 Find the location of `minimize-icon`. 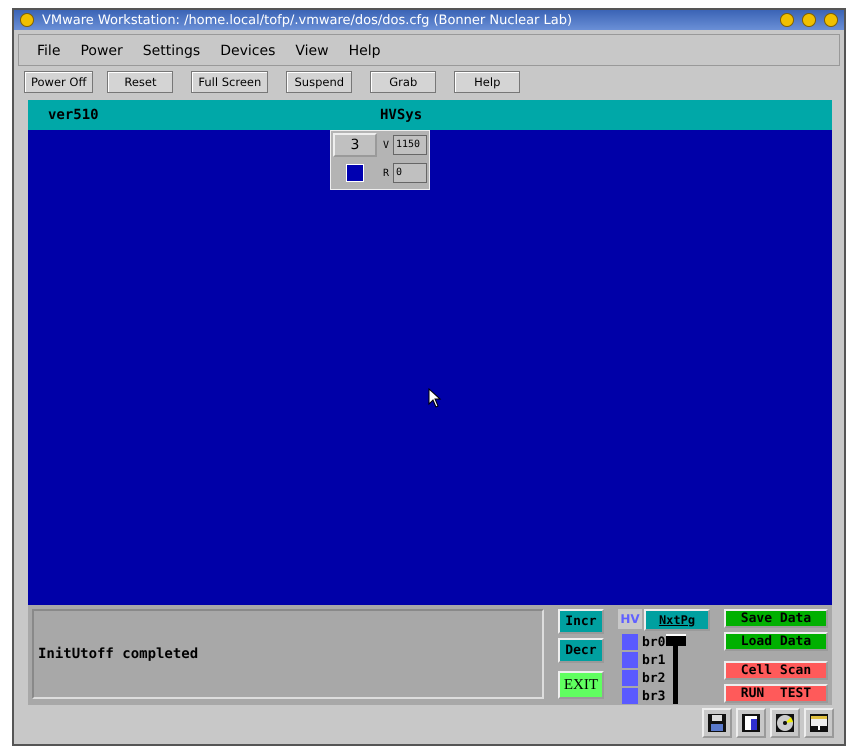

minimize-icon is located at coordinates (787, 20).